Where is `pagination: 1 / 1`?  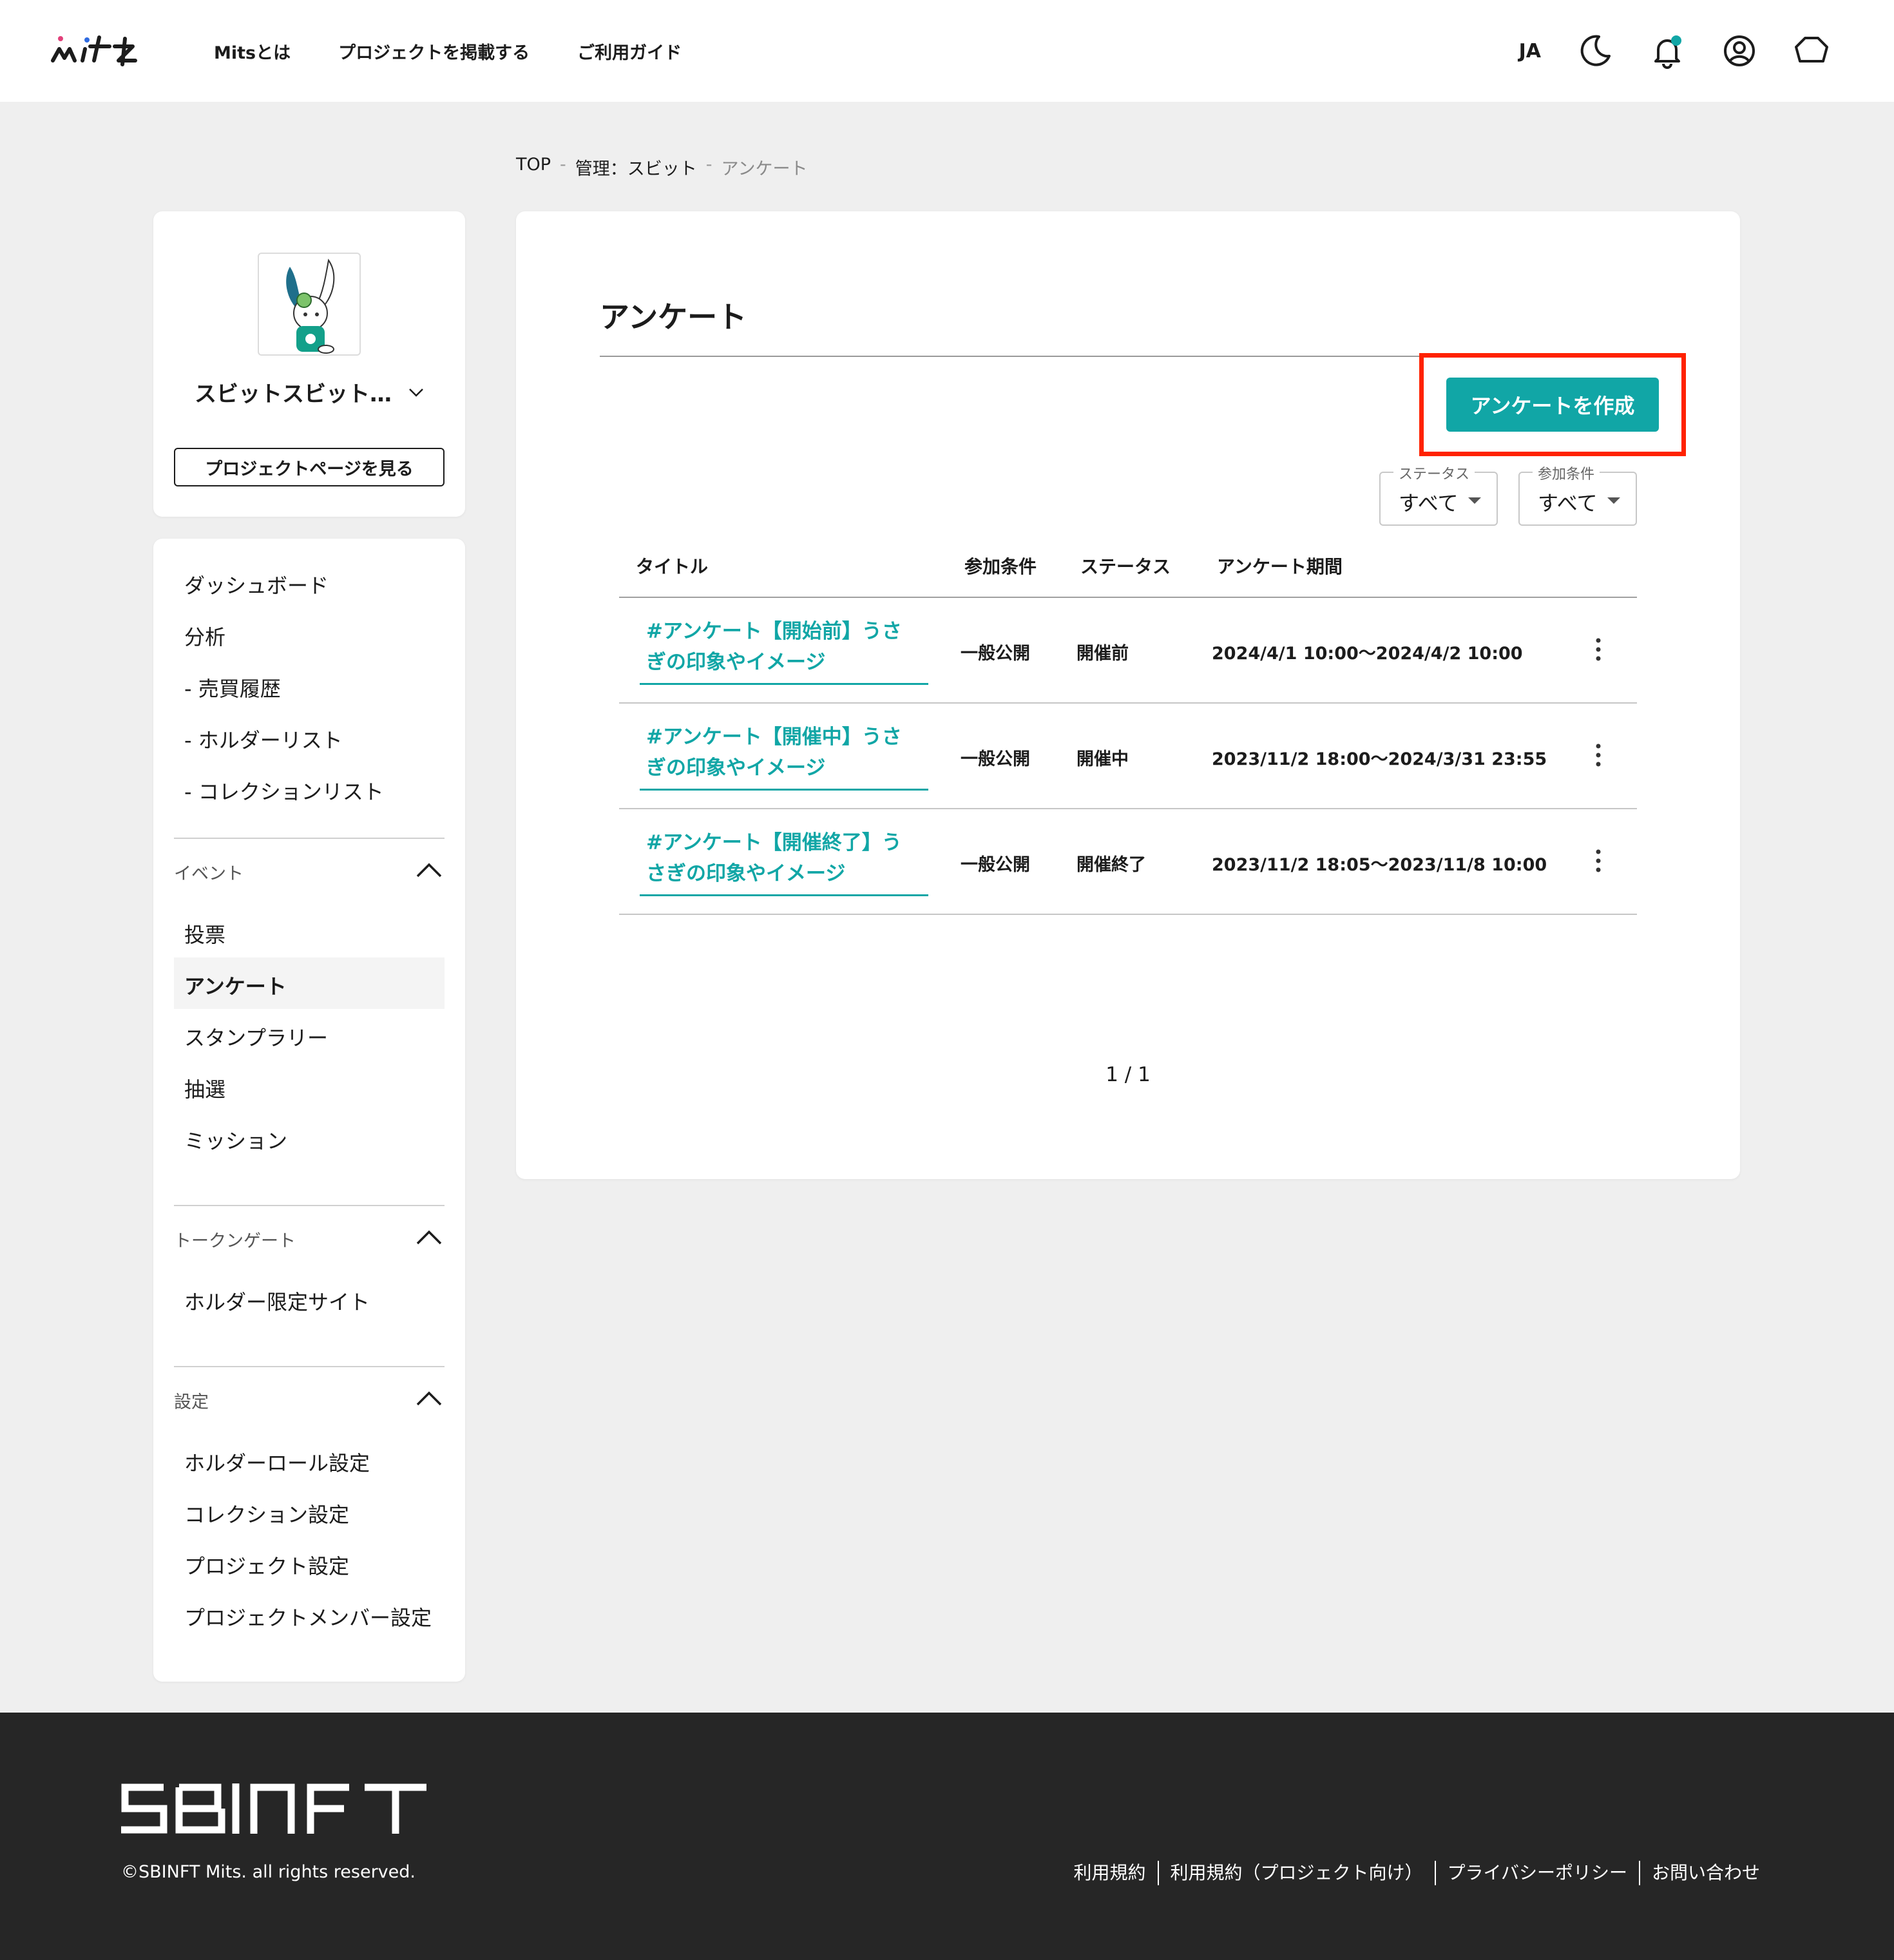
pagination: 1 / 1 is located at coordinates (1128, 1074).